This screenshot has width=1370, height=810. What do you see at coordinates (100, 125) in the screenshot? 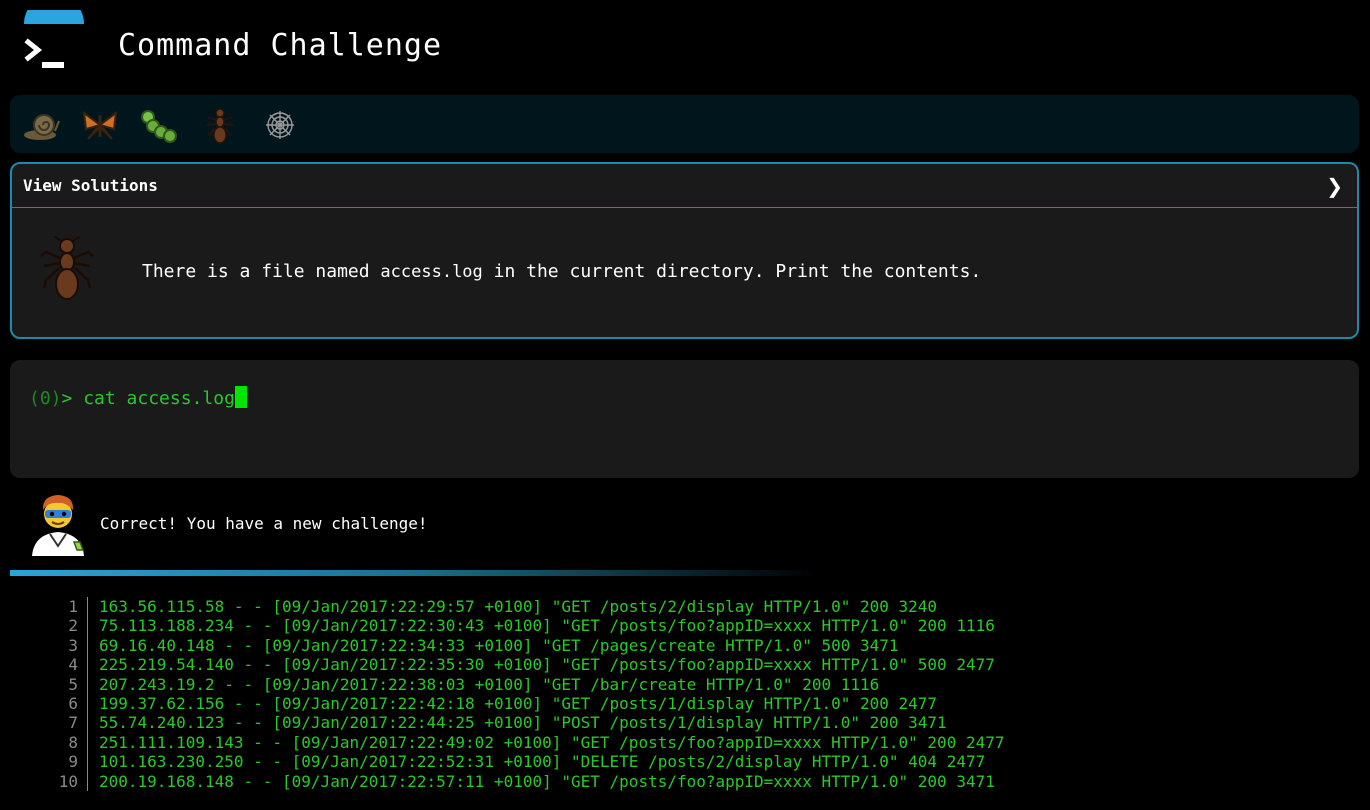
I see `butterfly-icon` at bounding box center [100, 125].